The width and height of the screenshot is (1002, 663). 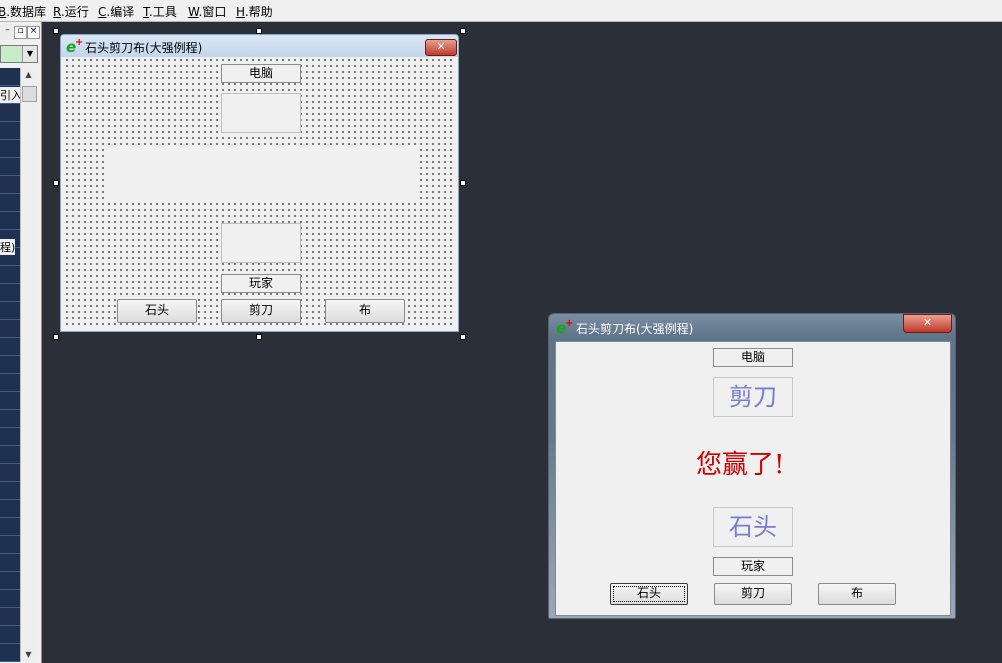 I want to click on menu-help: H.帮助, so click(x=254, y=11).